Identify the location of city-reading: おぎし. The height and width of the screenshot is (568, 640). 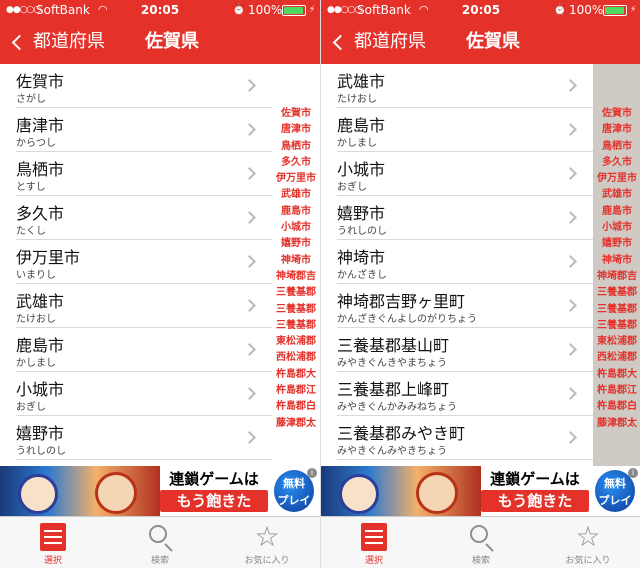
(352, 187).